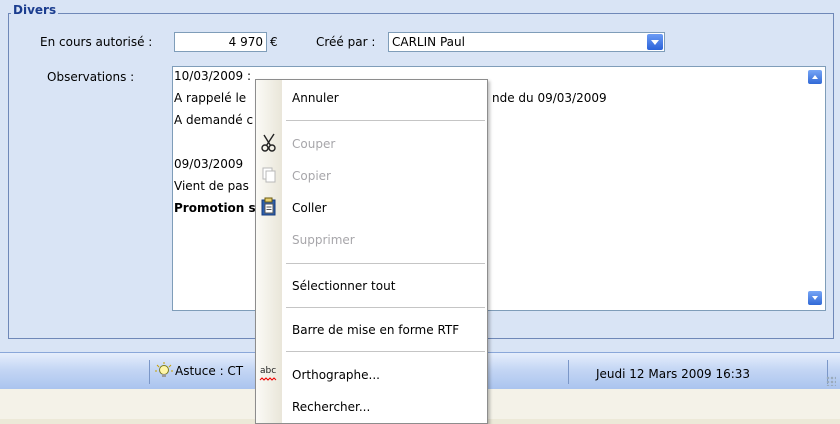 The image size is (840, 424). Describe the element at coordinates (549, 98) in the screenshot. I see `memo-line: nde du 09/03/2009` at that location.